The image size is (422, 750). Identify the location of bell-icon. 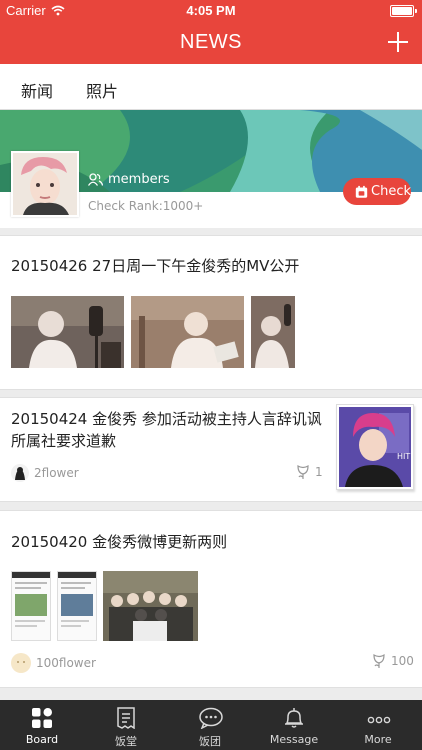
(294, 718).